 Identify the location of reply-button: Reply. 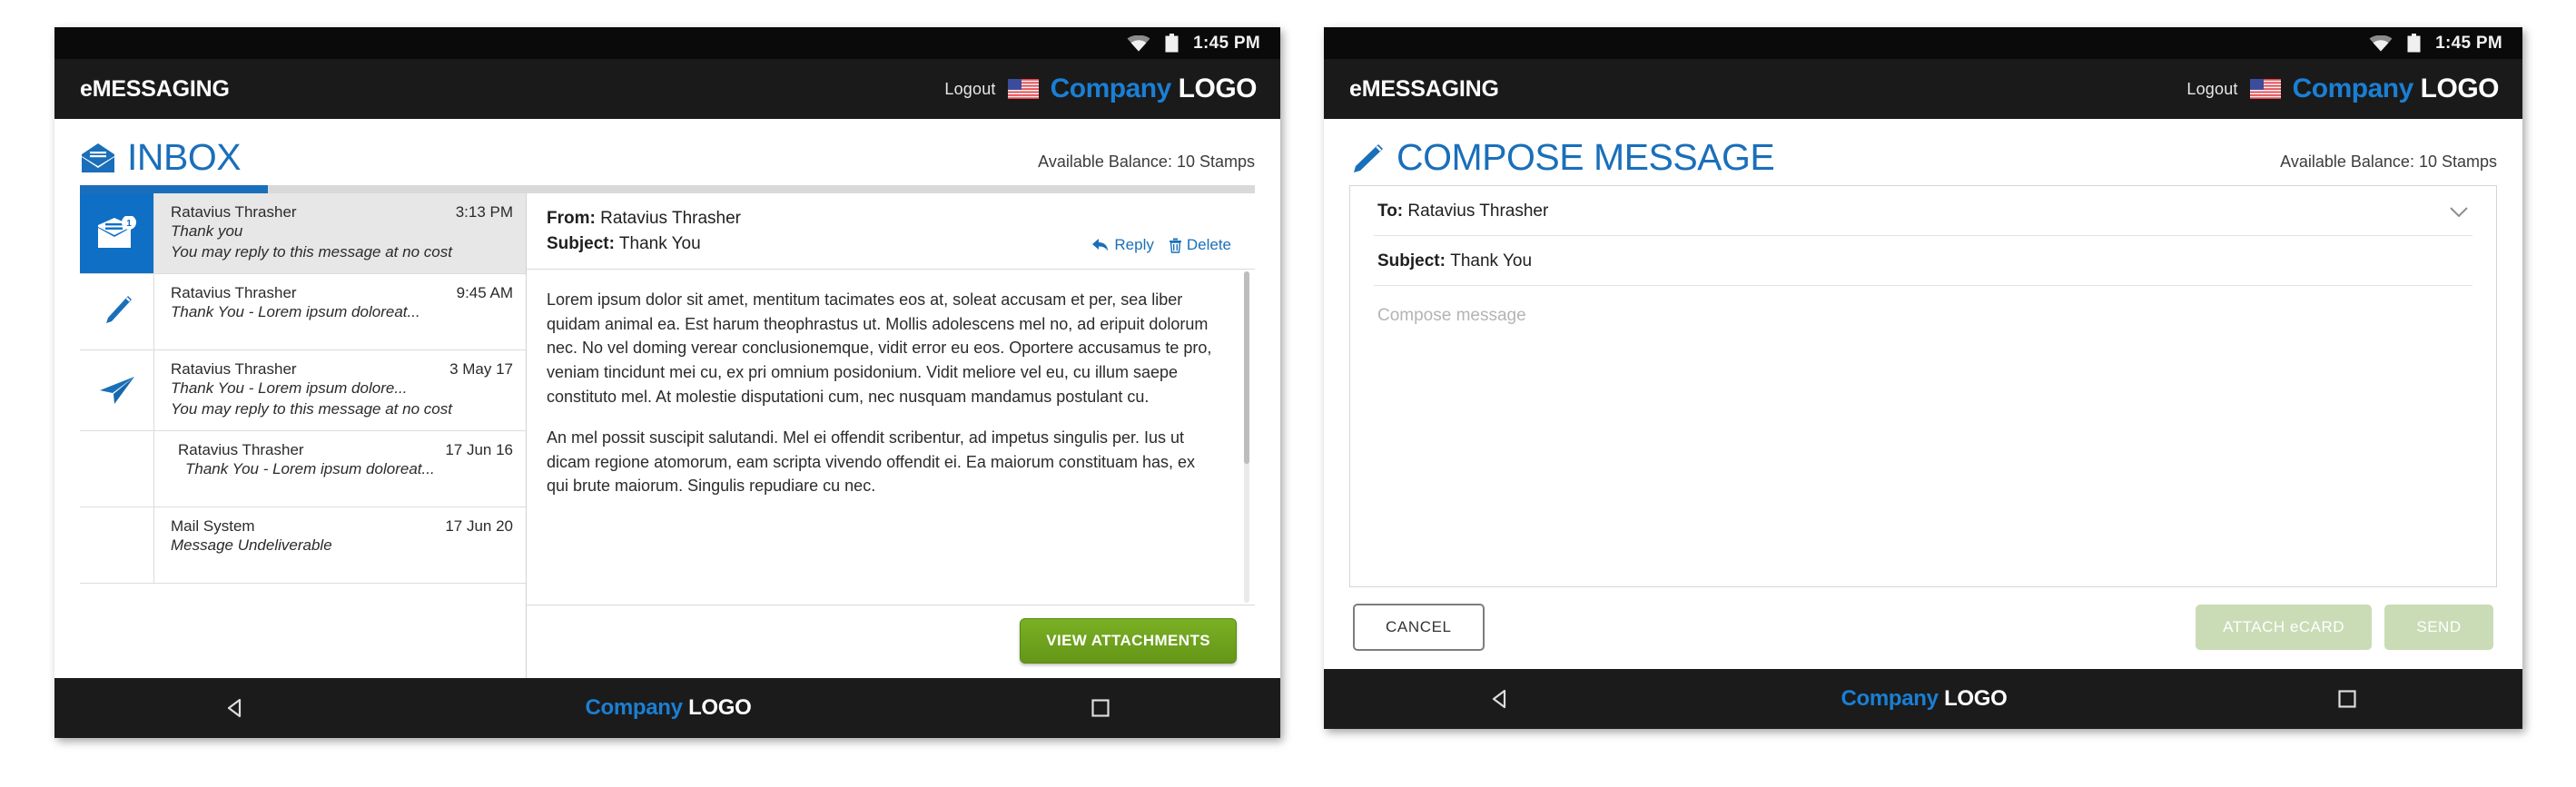
(1122, 245).